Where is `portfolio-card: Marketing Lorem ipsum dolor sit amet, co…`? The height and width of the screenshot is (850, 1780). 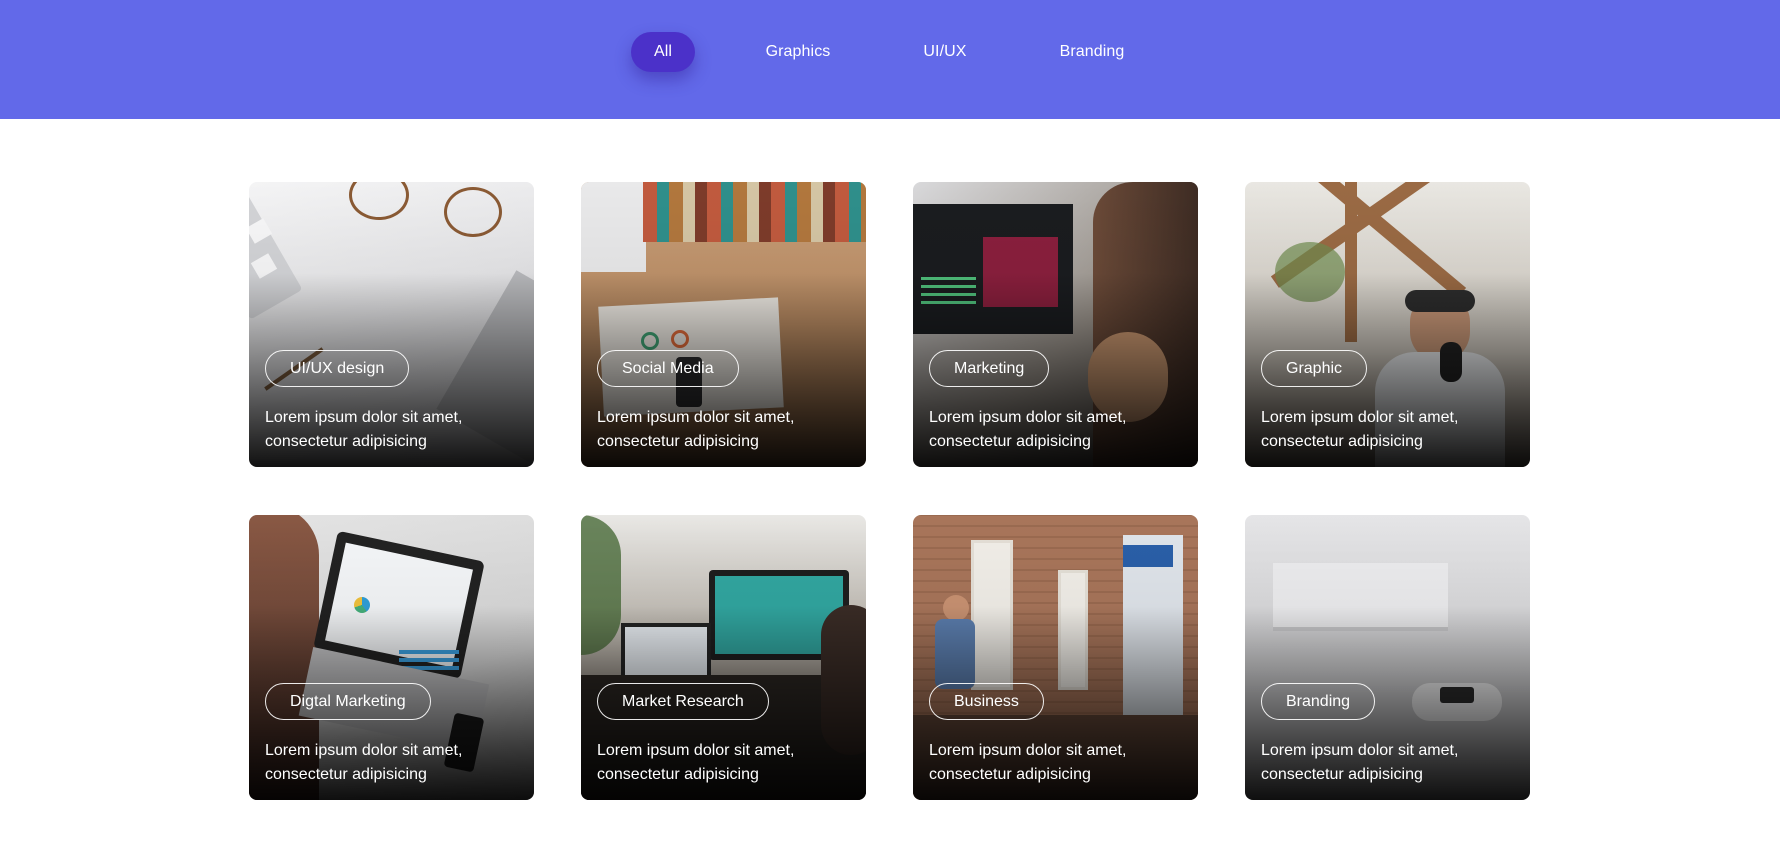
portfolio-card: Marketing Lorem ipsum dolor sit amet, co… is located at coordinates (1055, 324).